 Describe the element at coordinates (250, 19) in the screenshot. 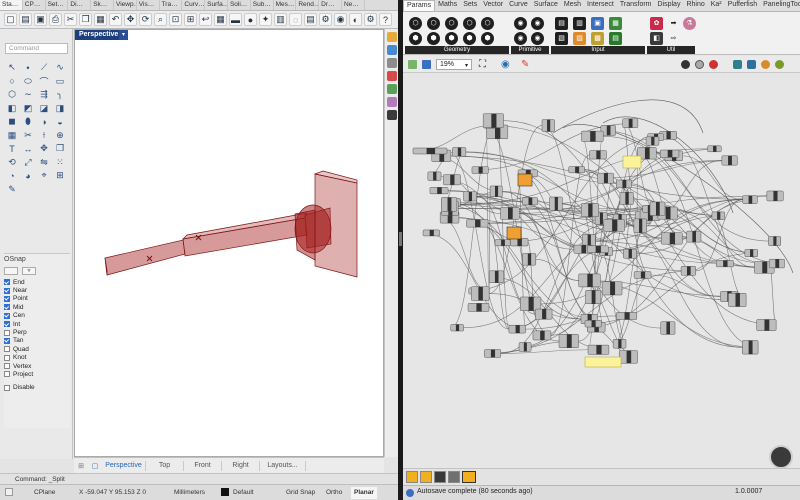

I see `sphere-icon: ●` at that location.